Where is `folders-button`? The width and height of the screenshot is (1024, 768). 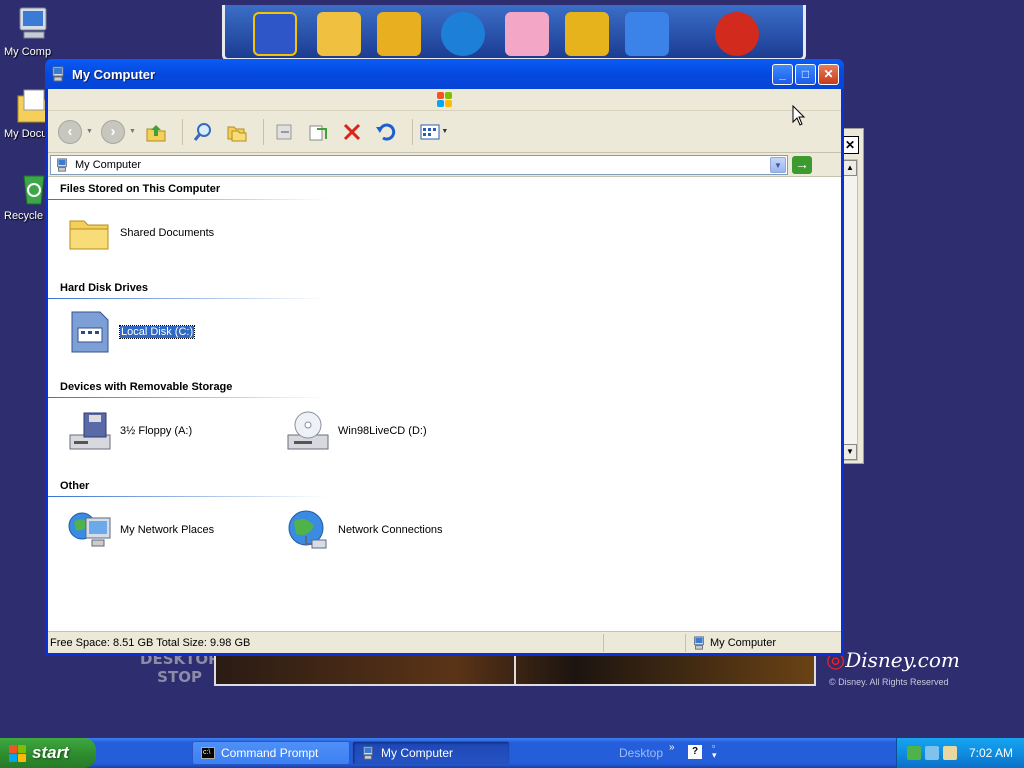 folders-button is located at coordinates (237, 132).